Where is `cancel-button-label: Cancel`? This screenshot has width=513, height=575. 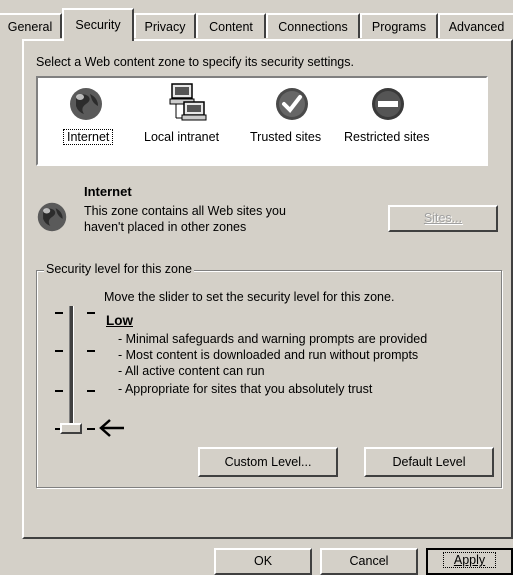
cancel-button-label: Cancel is located at coordinates (369, 561).